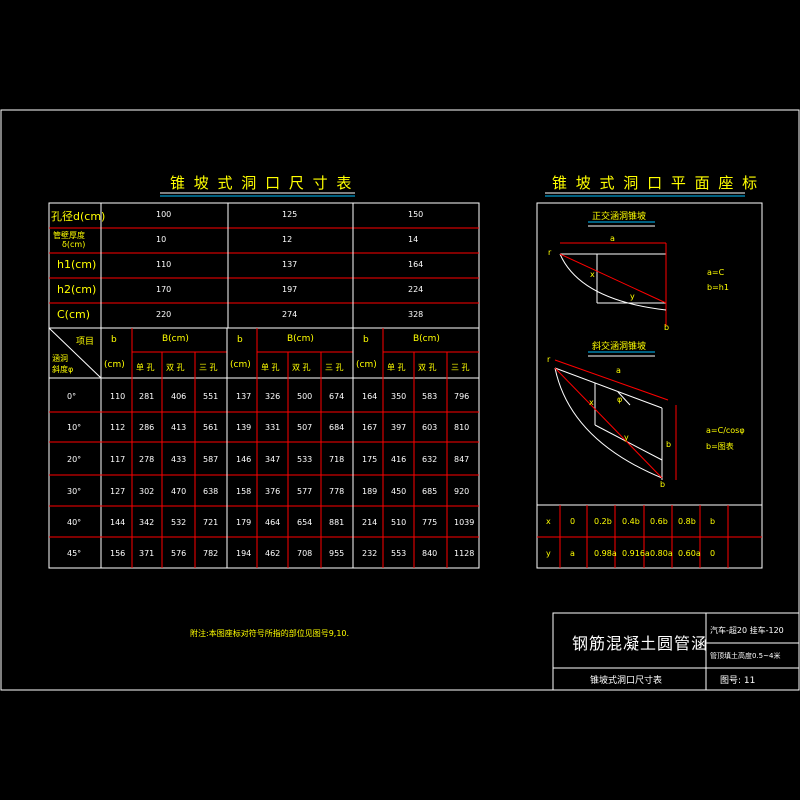  What do you see at coordinates (179, 522) in the screenshot?
I see `data-cell: 532` at bounding box center [179, 522].